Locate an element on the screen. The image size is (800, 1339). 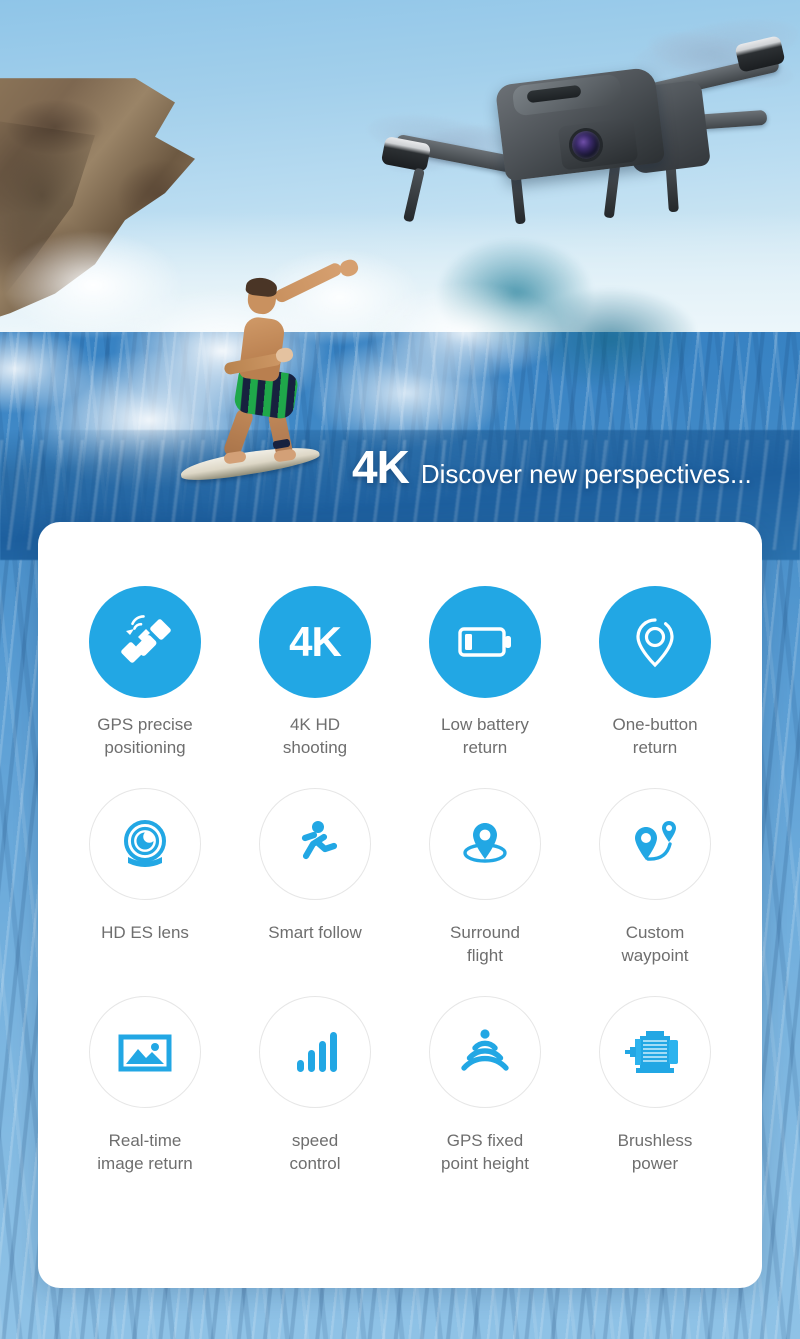
surfboard is located at coordinates (250, 463).